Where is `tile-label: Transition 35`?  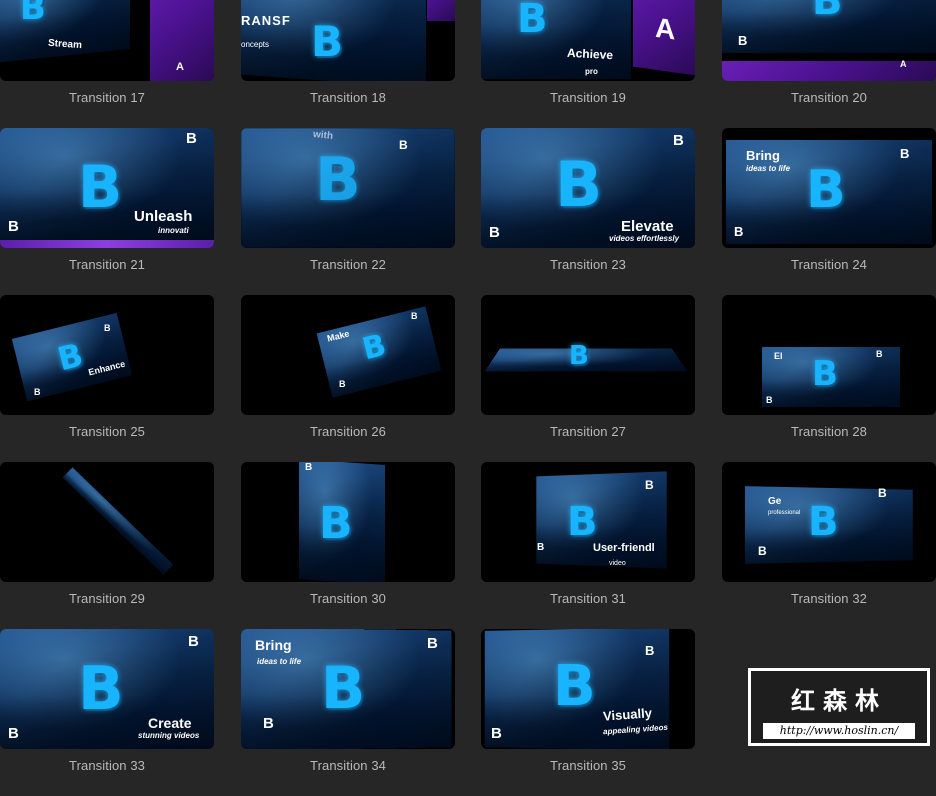 tile-label: Transition 35 is located at coordinates (588, 765).